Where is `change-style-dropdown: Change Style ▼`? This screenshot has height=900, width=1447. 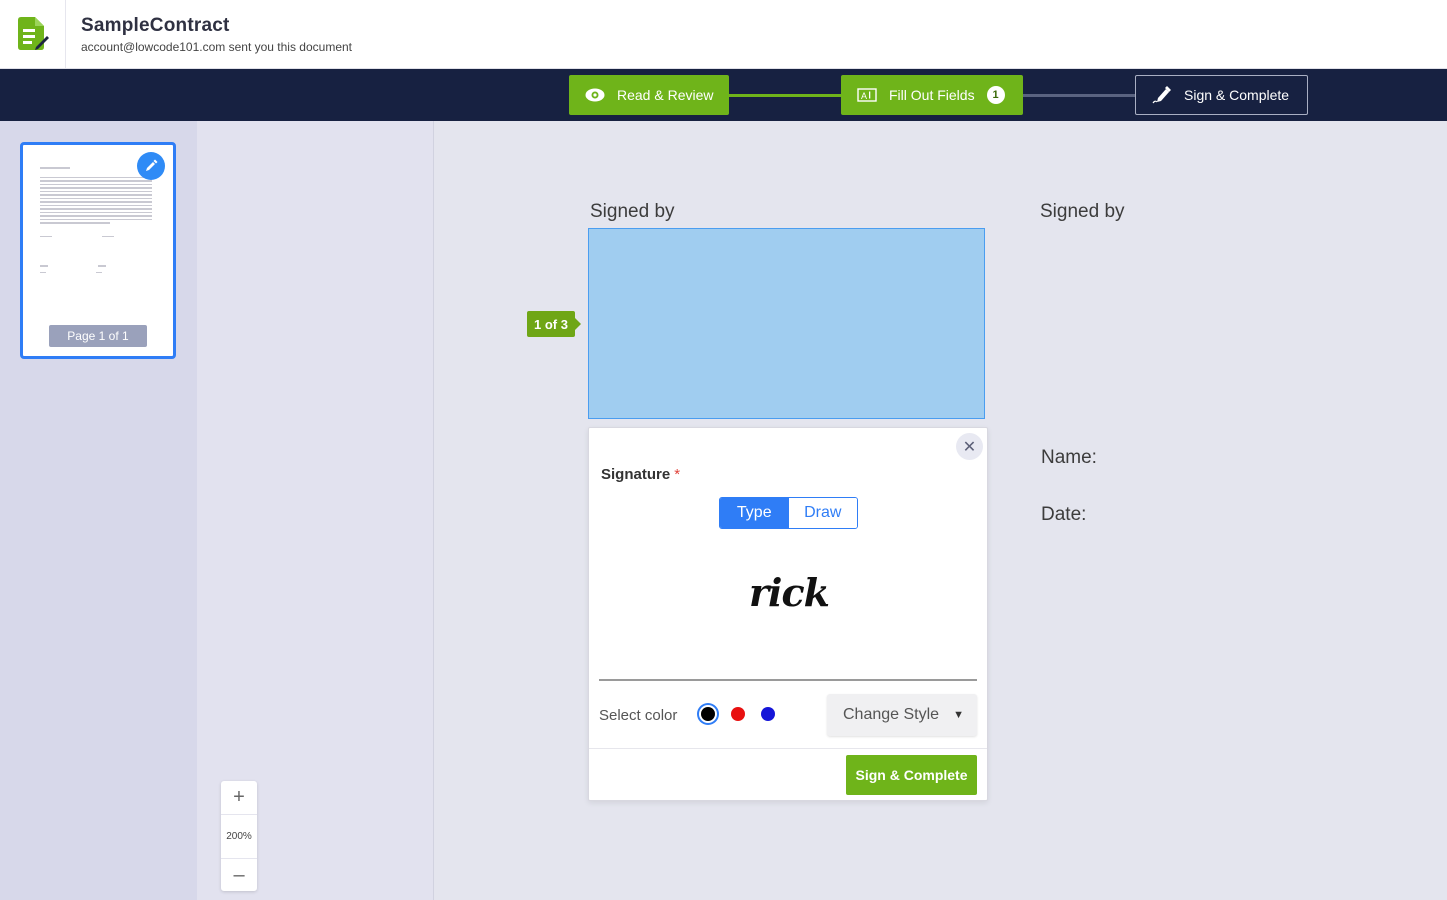
change-style-dropdown: Change Style ▼ is located at coordinates (902, 715).